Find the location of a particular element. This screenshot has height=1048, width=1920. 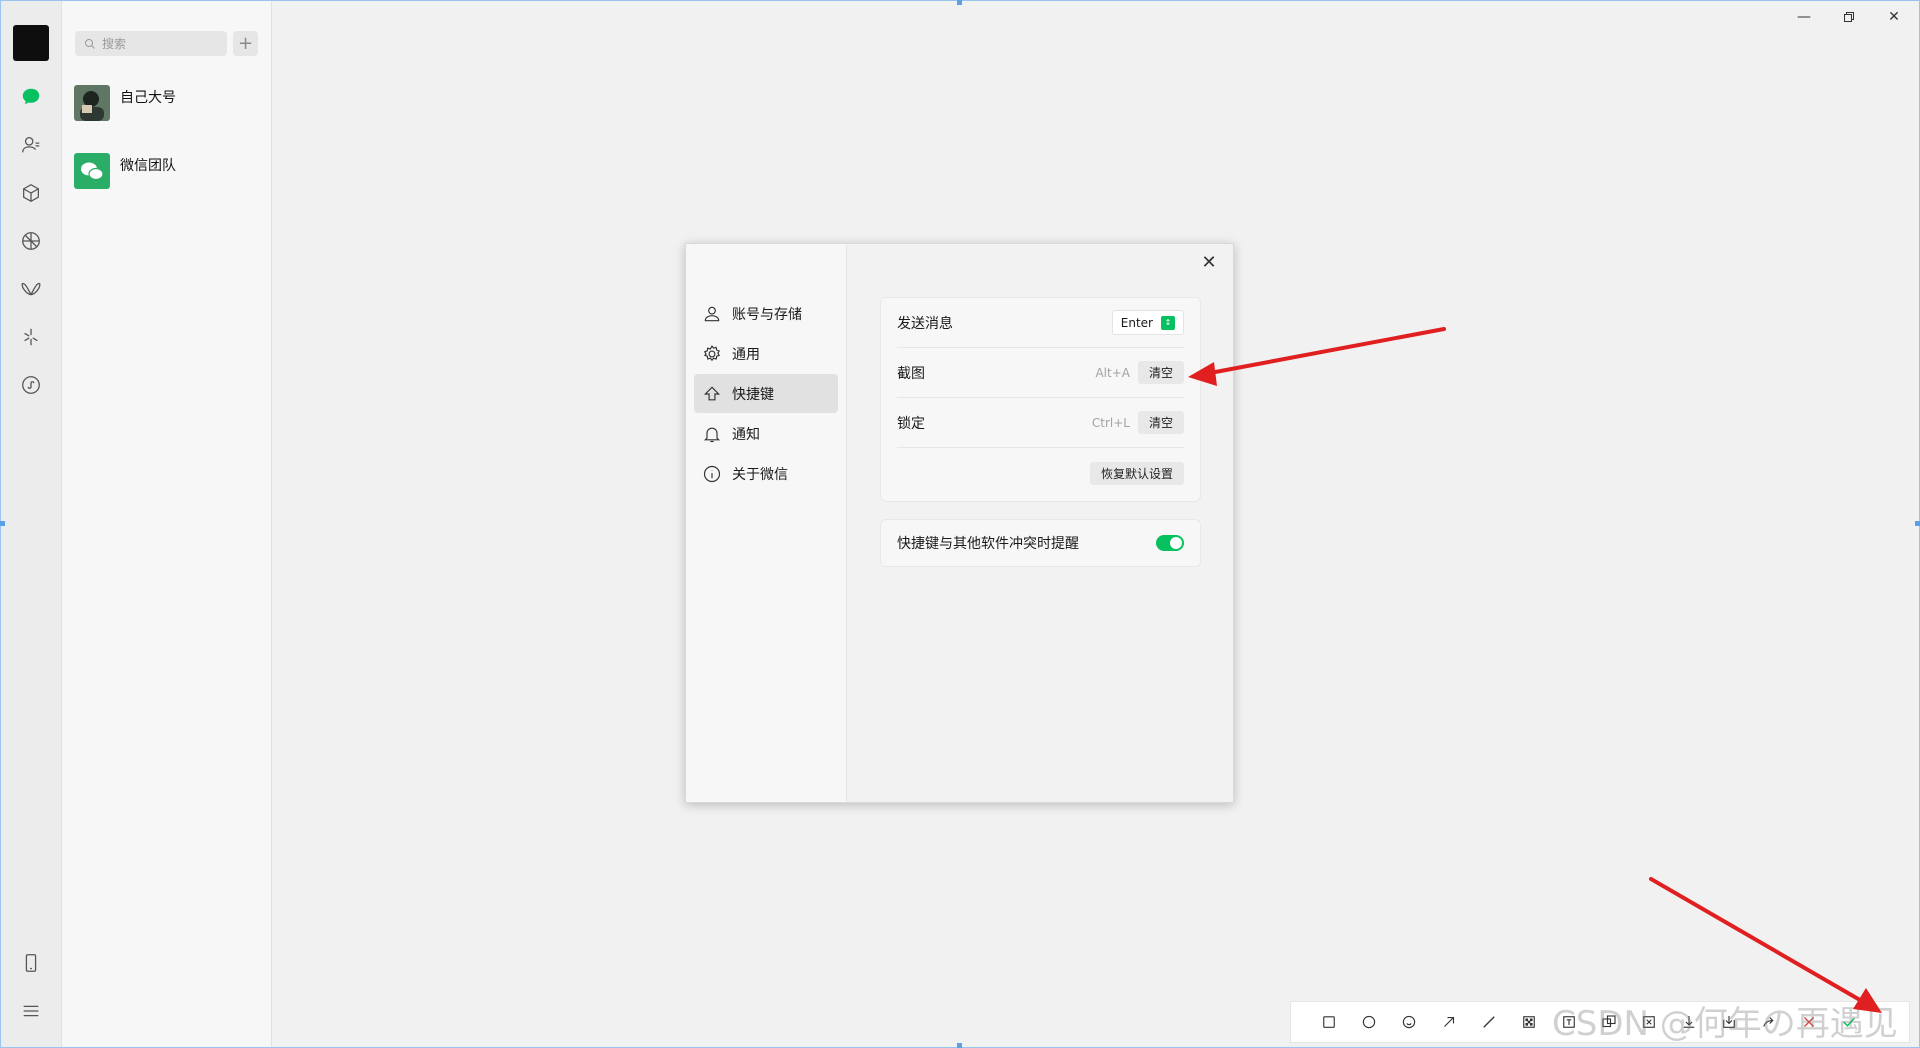

user-avatar is located at coordinates (31, 43).